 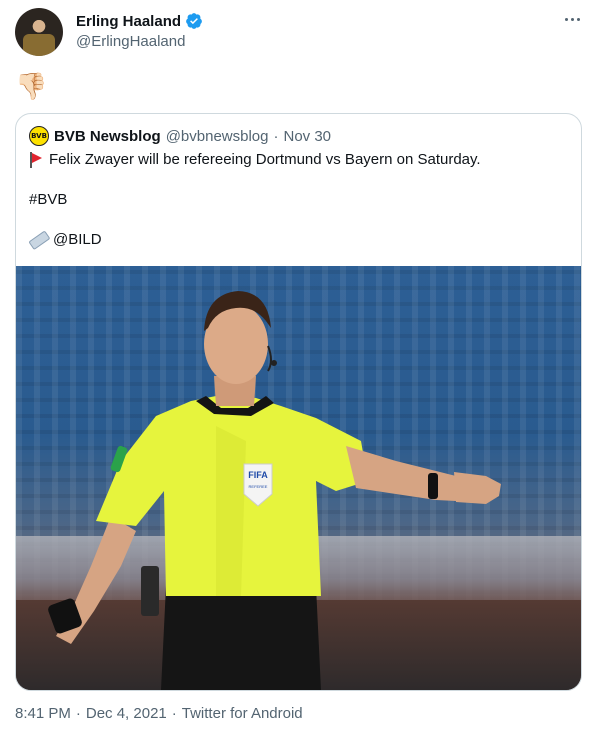 What do you see at coordinates (242, 713) in the screenshot?
I see `tweet-source: Twitter for Android` at bounding box center [242, 713].